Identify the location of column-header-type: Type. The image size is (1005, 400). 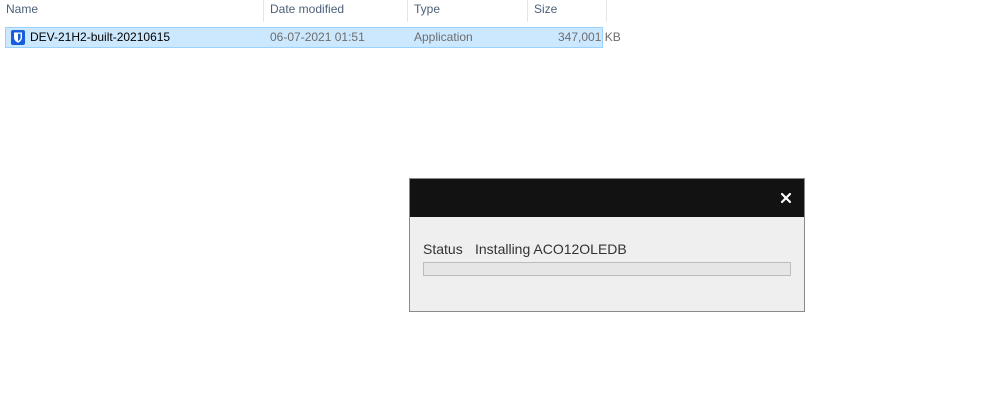
(467, 11).